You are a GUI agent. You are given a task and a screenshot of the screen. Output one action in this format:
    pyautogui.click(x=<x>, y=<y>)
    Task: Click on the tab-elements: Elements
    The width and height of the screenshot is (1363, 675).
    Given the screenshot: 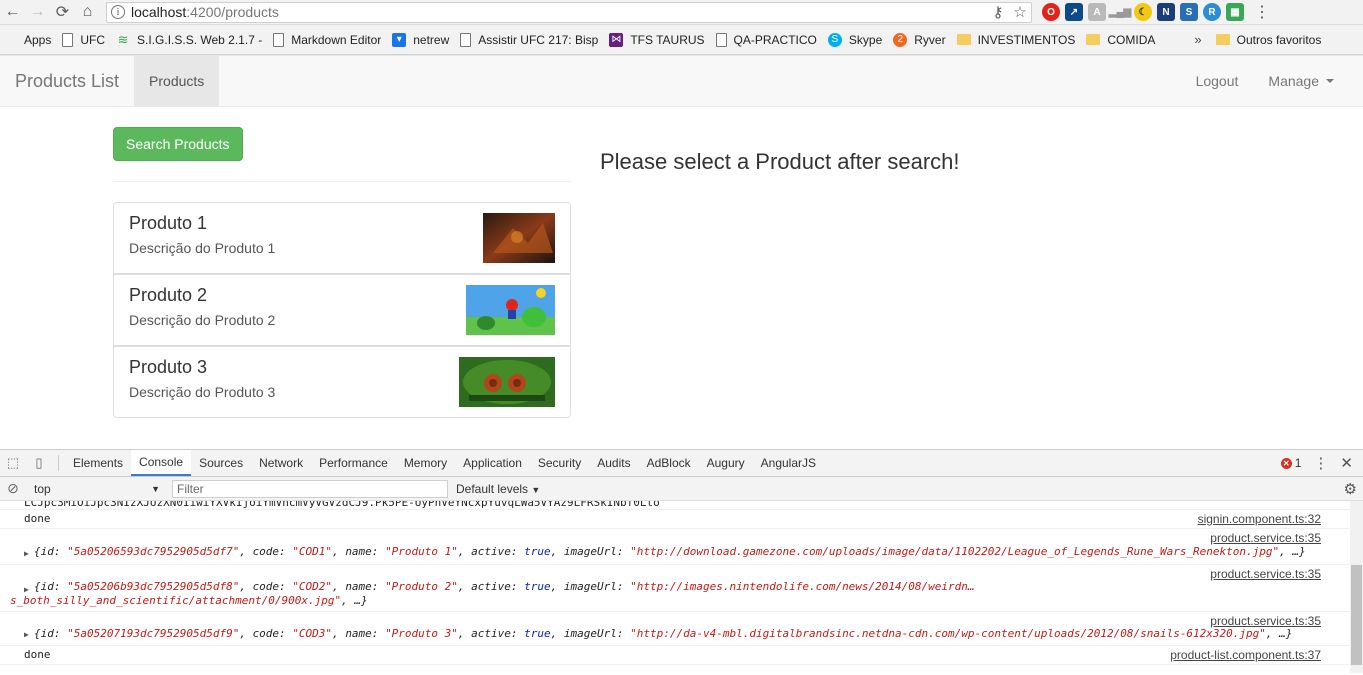 What is the action you would take?
    pyautogui.click(x=98, y=463)
    